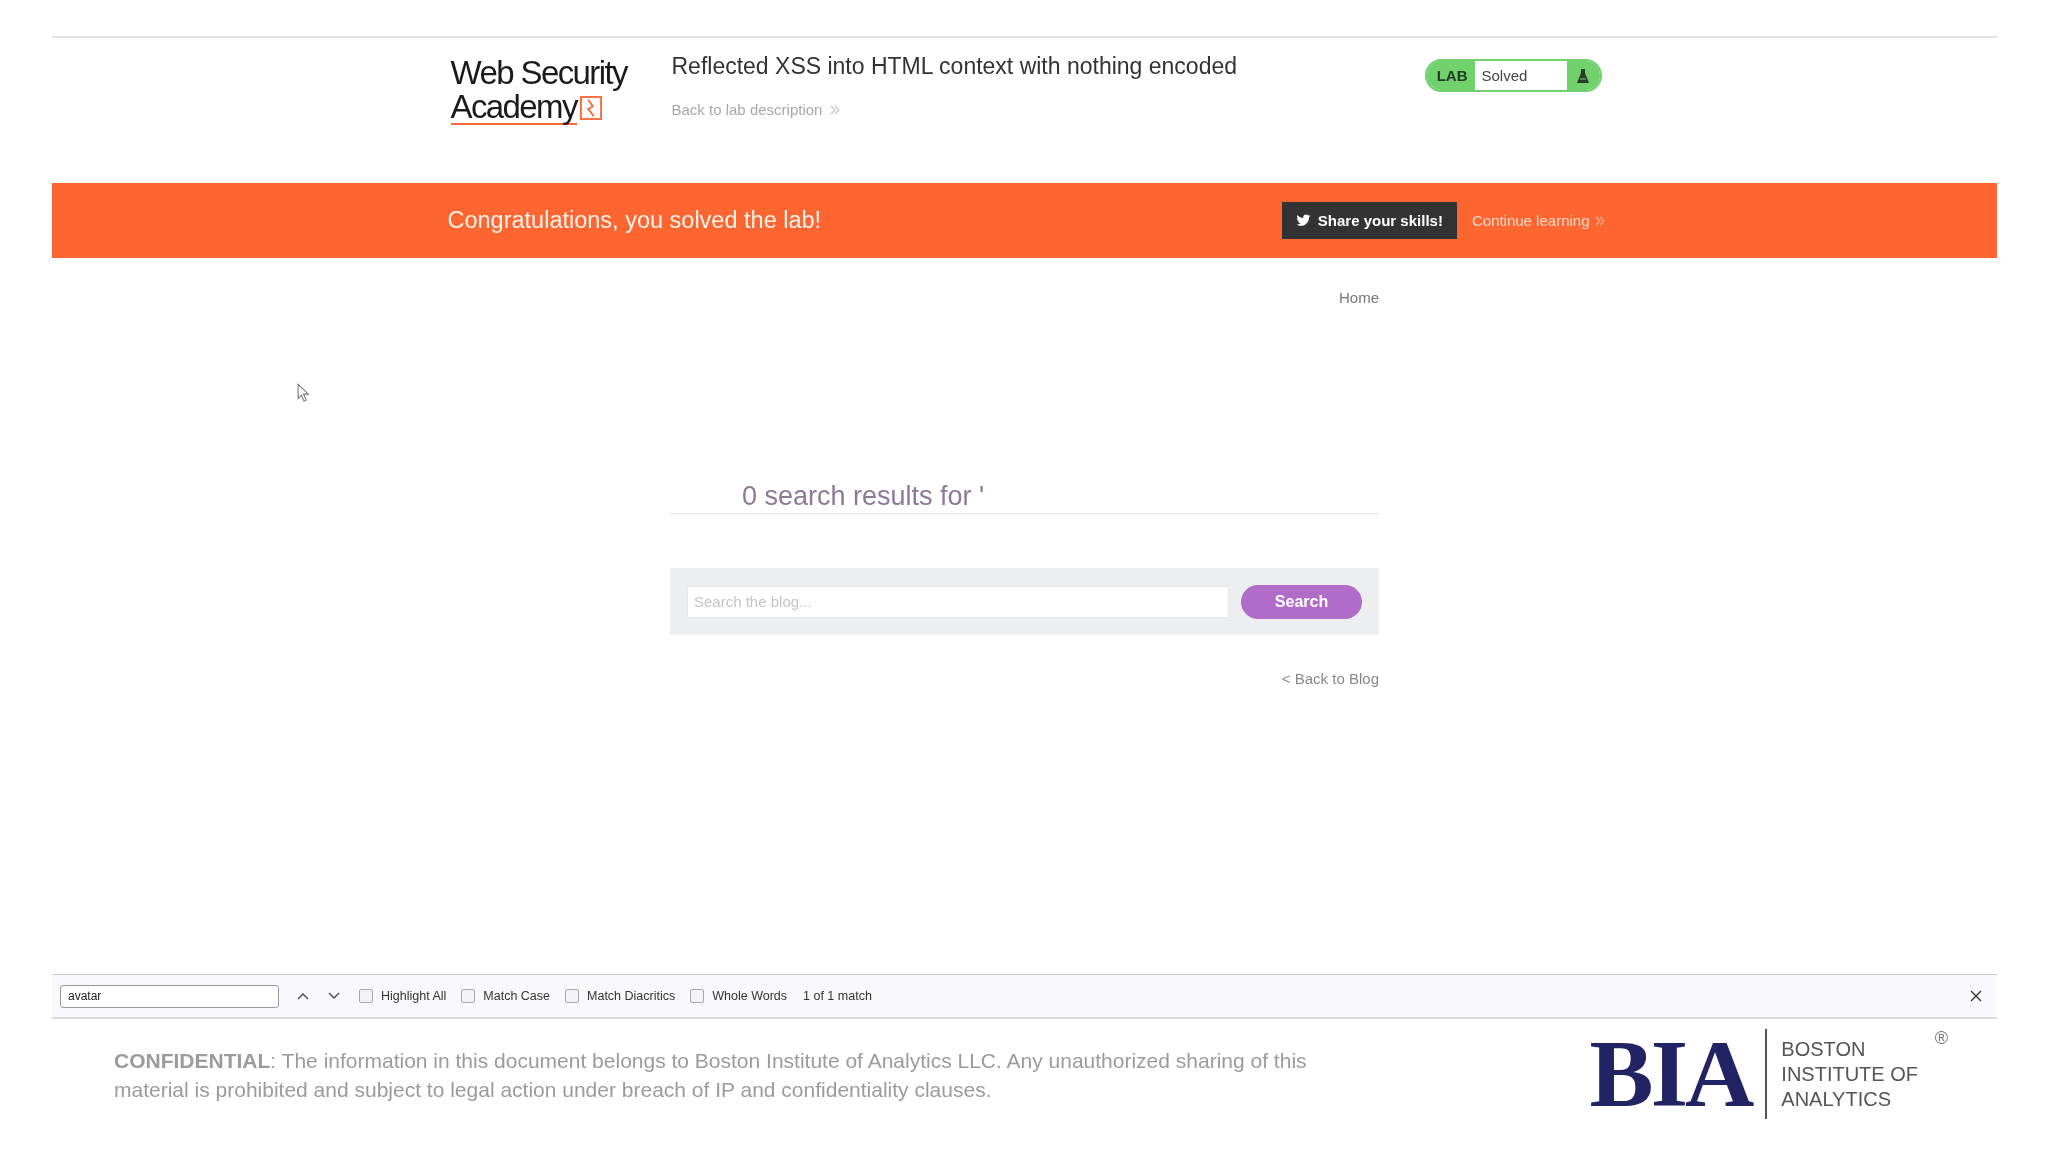 This screenshot has width=2048, height=1152. I want to click on search-results-heading: 0 search results for ', so click(863, 496).